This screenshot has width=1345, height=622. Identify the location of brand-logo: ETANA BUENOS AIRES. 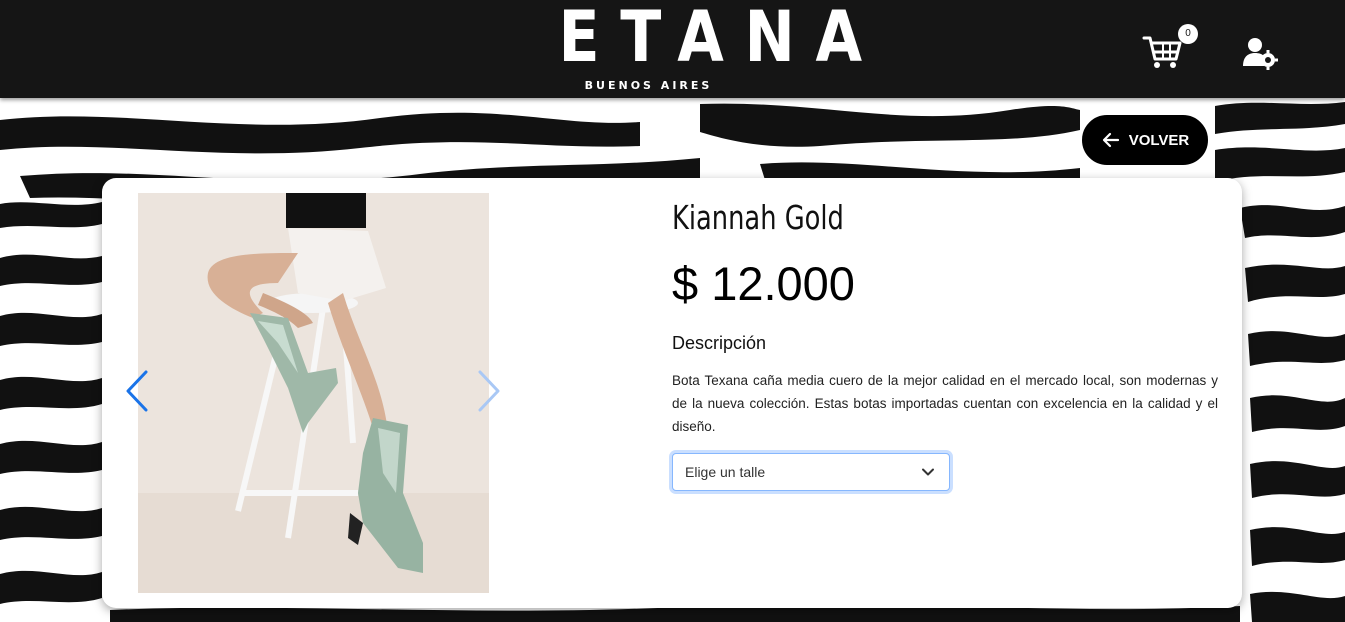
(701, 49).